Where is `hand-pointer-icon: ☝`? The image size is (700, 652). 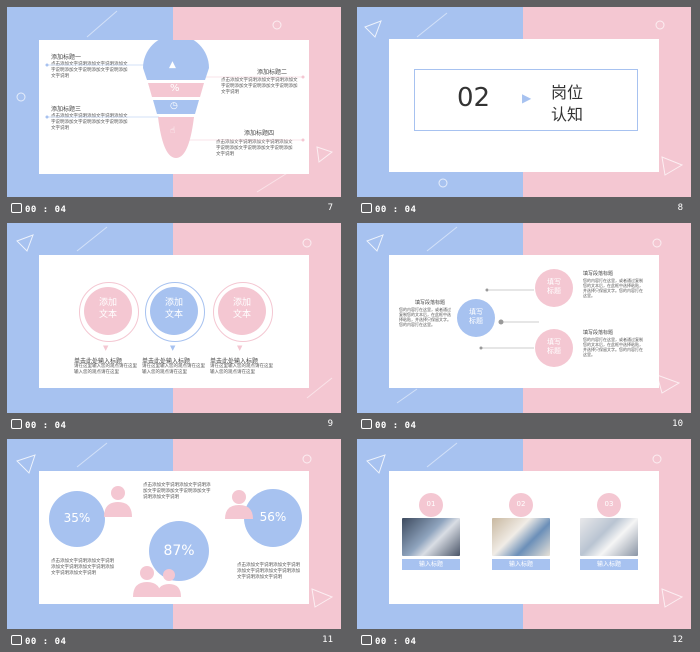
hand-pointer-icon: ☝ is located at coordinates (173, 131).